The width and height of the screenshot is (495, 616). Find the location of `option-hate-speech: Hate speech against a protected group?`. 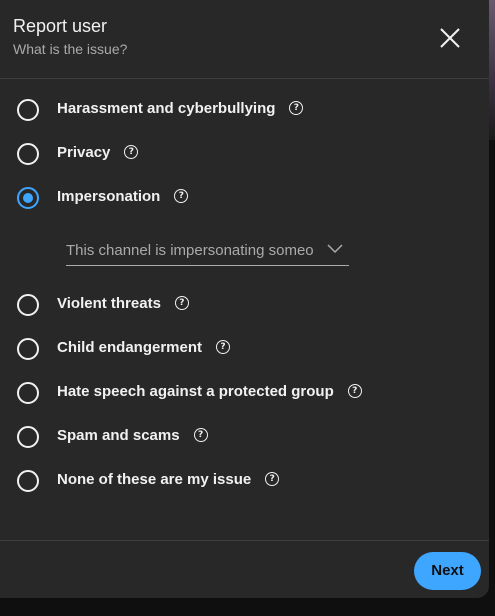

option-hate-speech: Hate speech against a protected group? is located at coordinates (235, 393).